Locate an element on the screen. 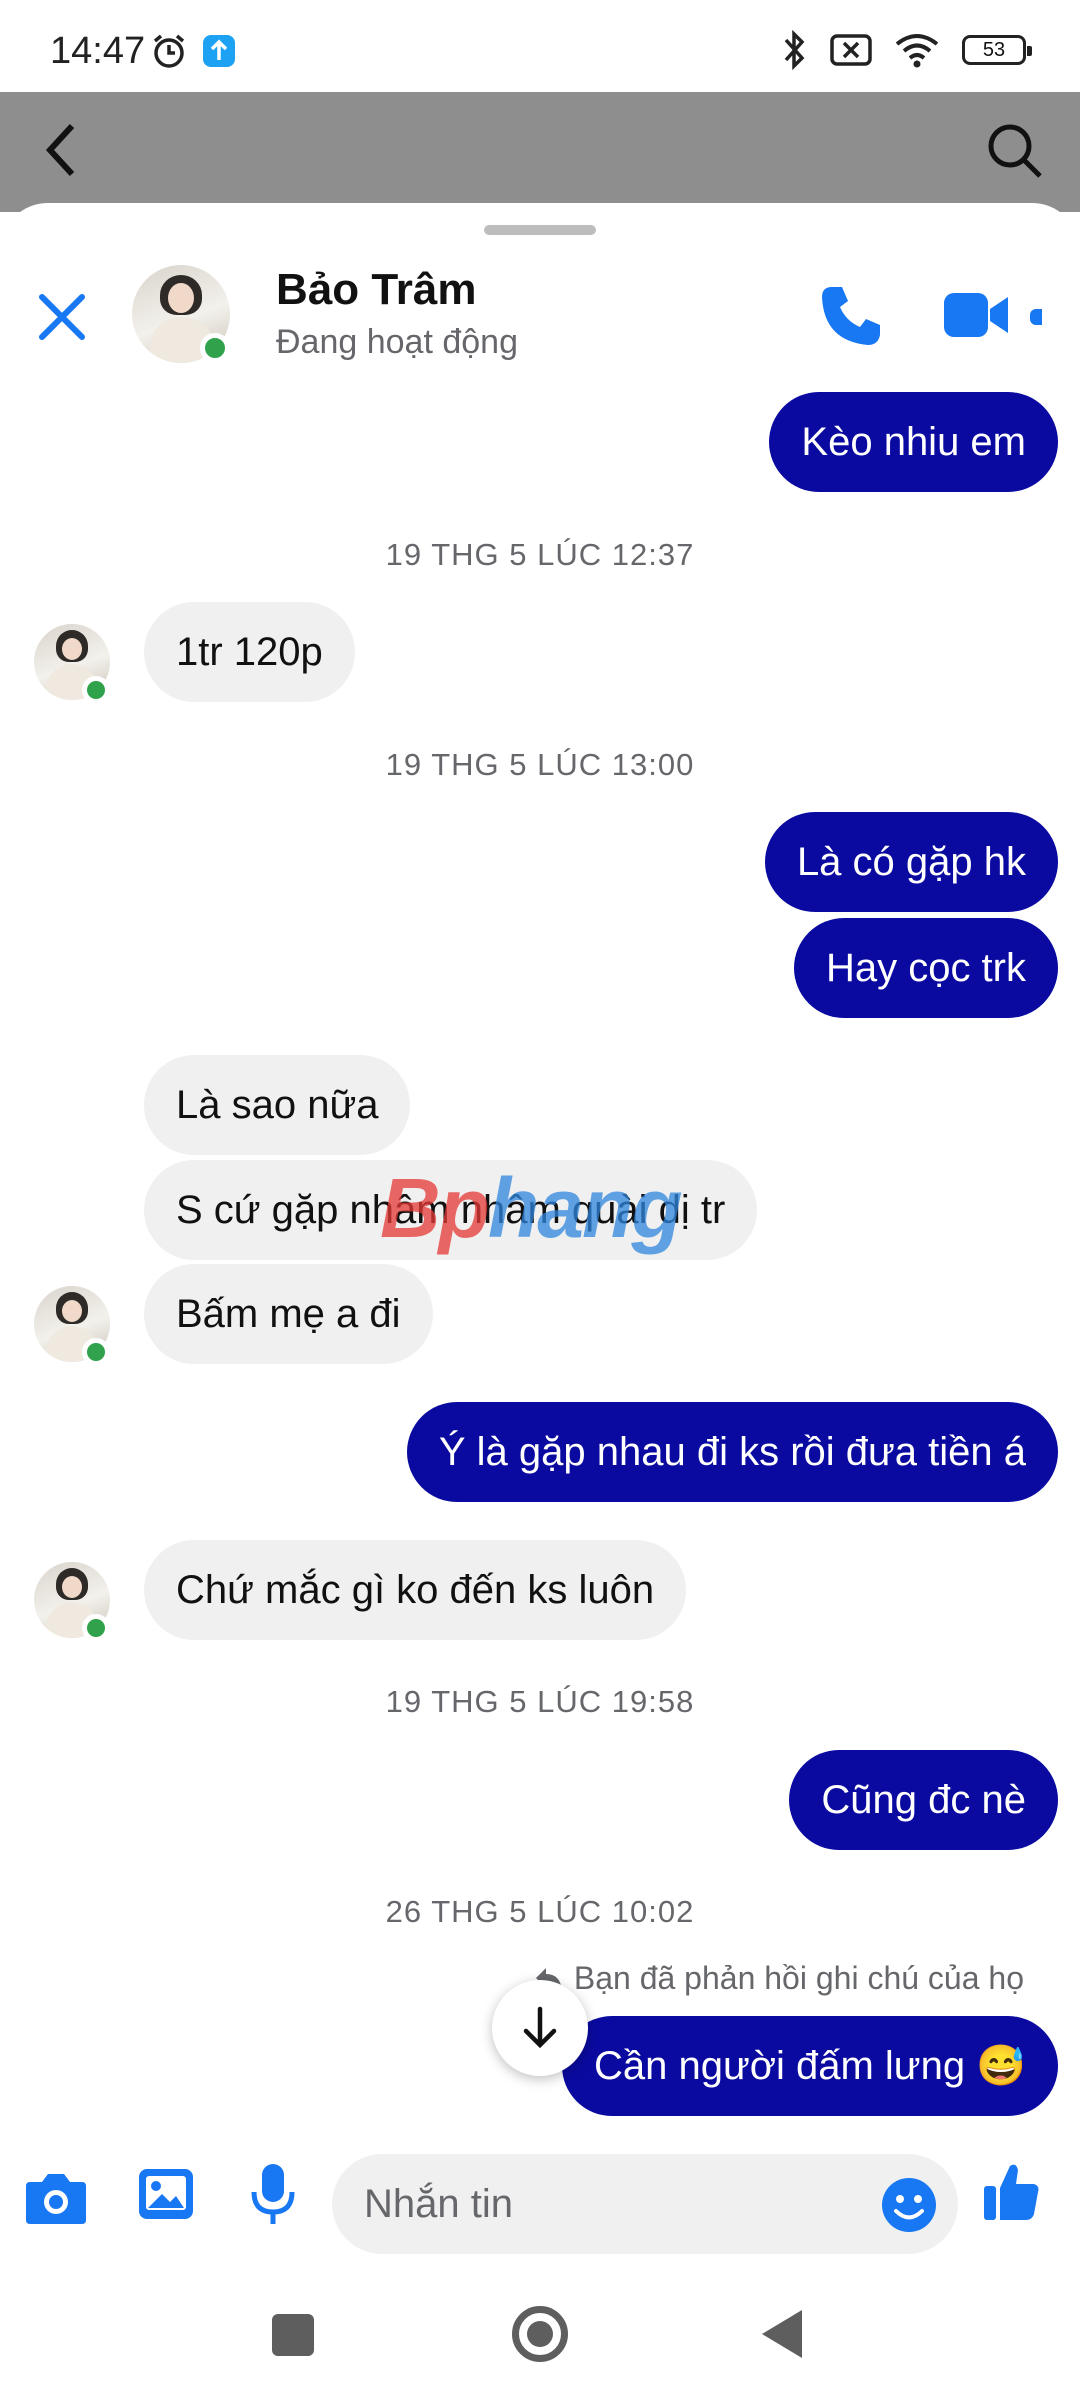 This screenshot has width=1080, height=2400. watermark-logo: Bphang is located at coordinates (531, 1208).